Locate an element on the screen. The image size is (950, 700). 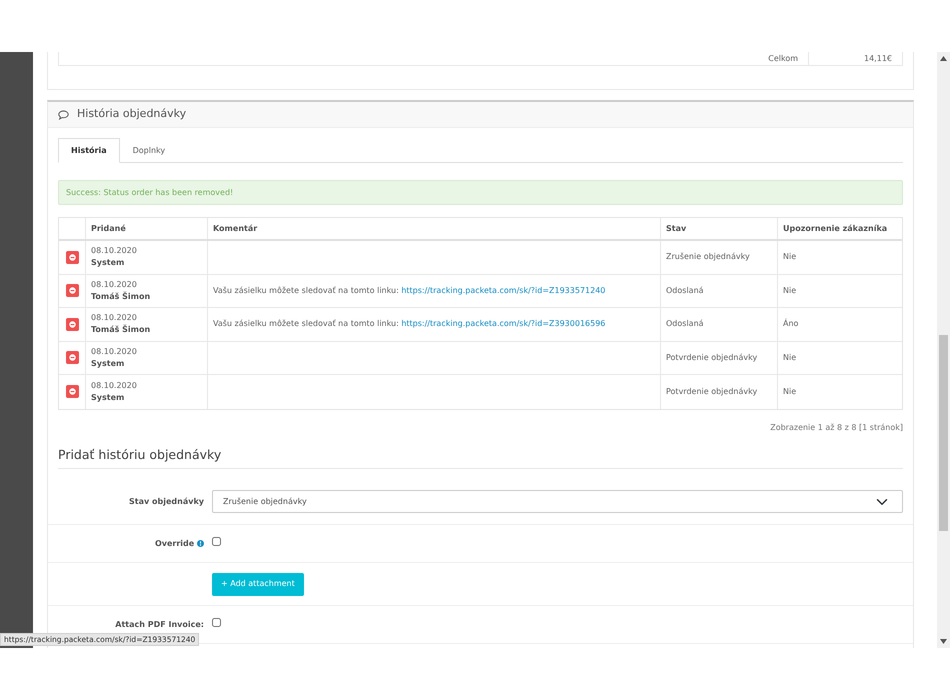
total-label: Celkom is located at coordinates (783, 59).